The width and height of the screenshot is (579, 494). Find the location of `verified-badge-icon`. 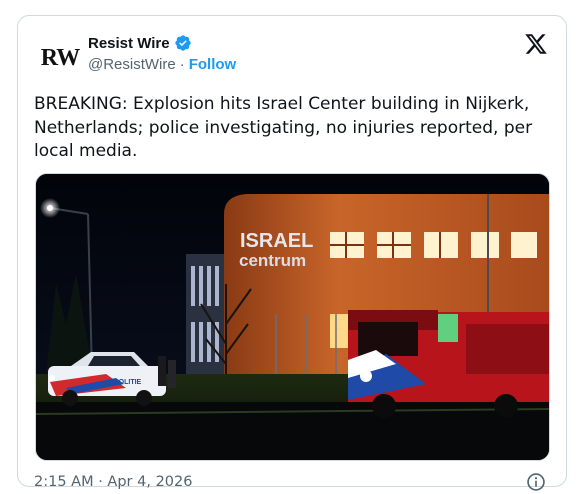

verified-badge-icon is located at coordinates (182, 43).